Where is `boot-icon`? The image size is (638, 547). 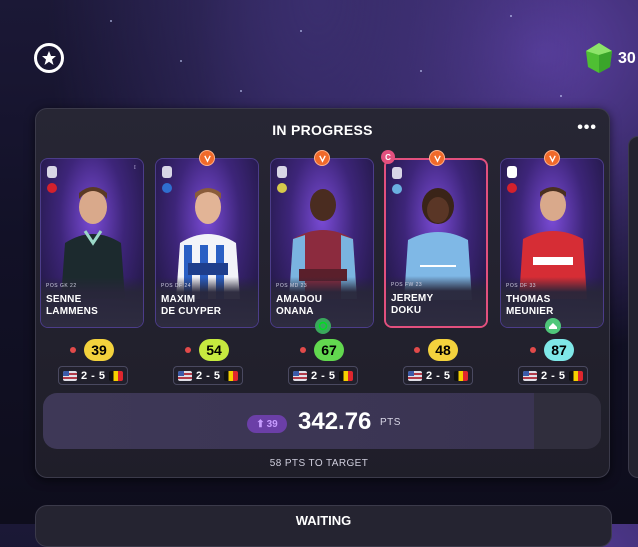 boot-icon is located at coordinates (553, 326).